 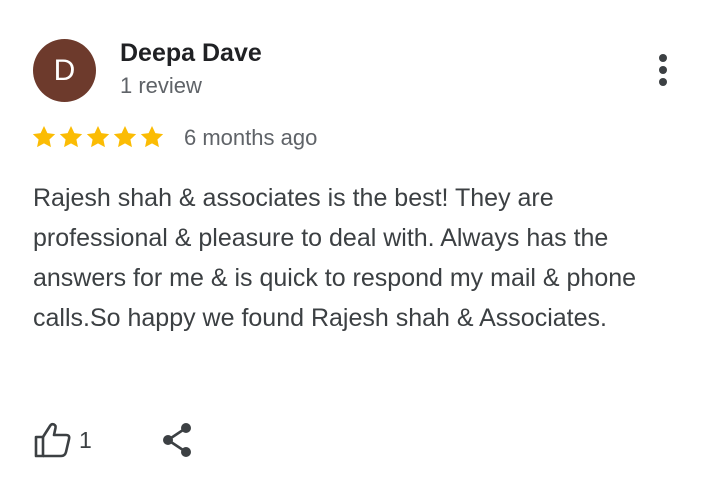 I want to click on star-rating, so click(x=98, y=137).